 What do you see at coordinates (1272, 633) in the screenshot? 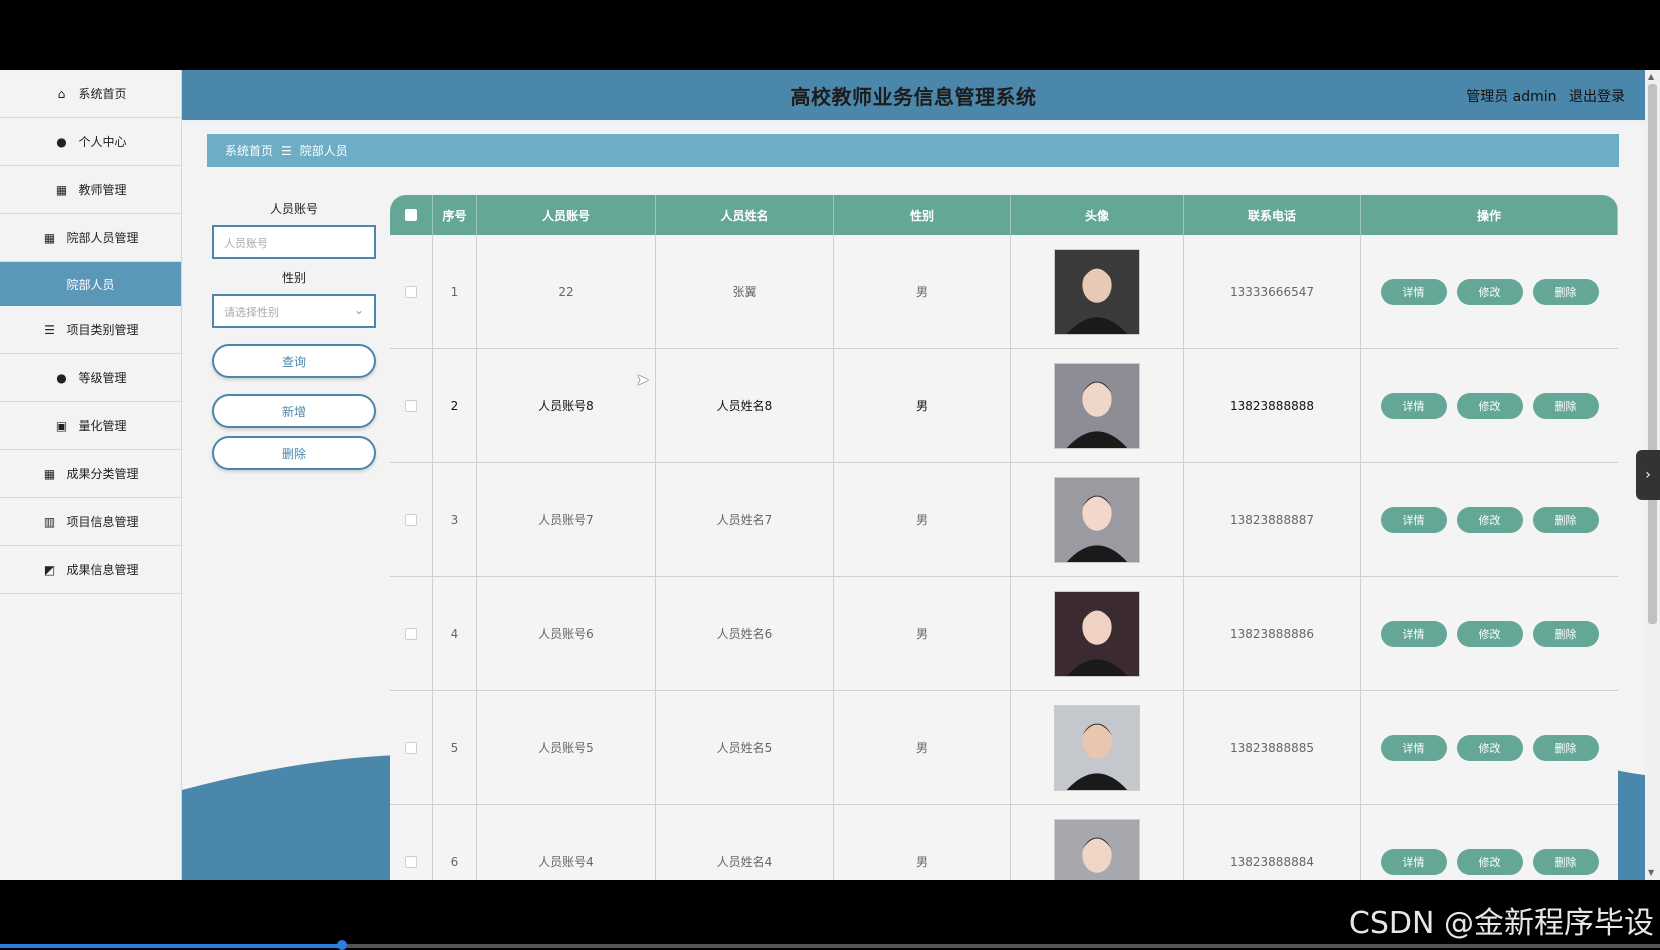
I see `cell-phone: 13823888886` at bounding box center [1272, 633].